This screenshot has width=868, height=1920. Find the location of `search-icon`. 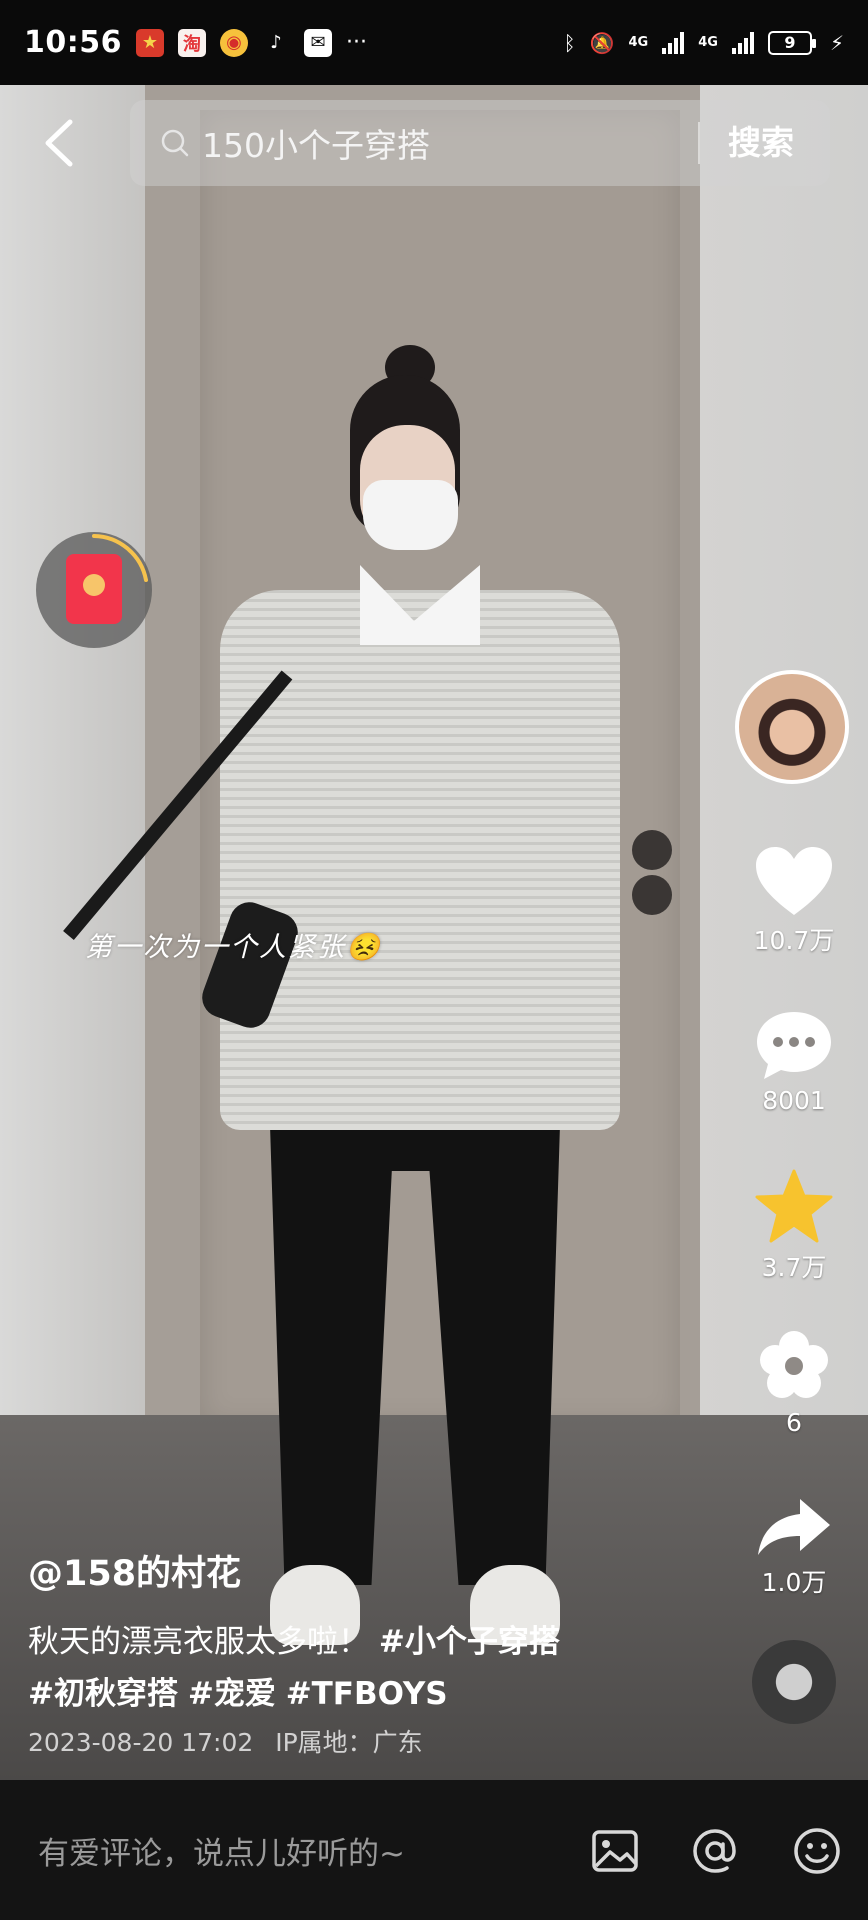

search-icon is located at coordinates (175, 143).